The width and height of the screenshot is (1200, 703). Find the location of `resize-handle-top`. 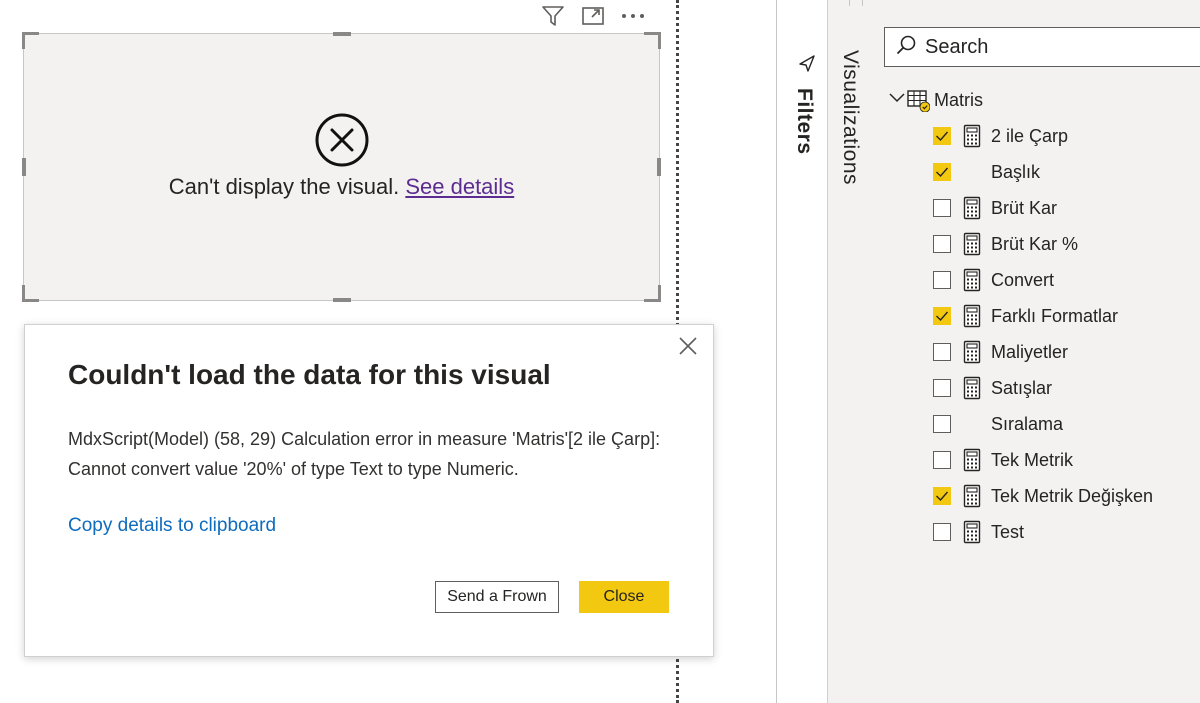

resize-handle-top is located at coordinates (342, 34).